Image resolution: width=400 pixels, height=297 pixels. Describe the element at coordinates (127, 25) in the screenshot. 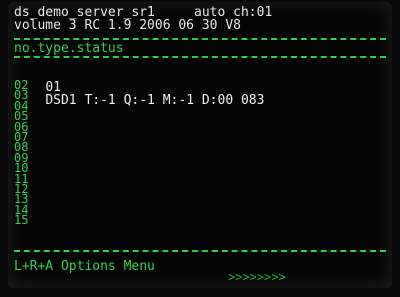

I see `version-info: volume 3 RC 1.9 2006 06 30 V8` at that location.